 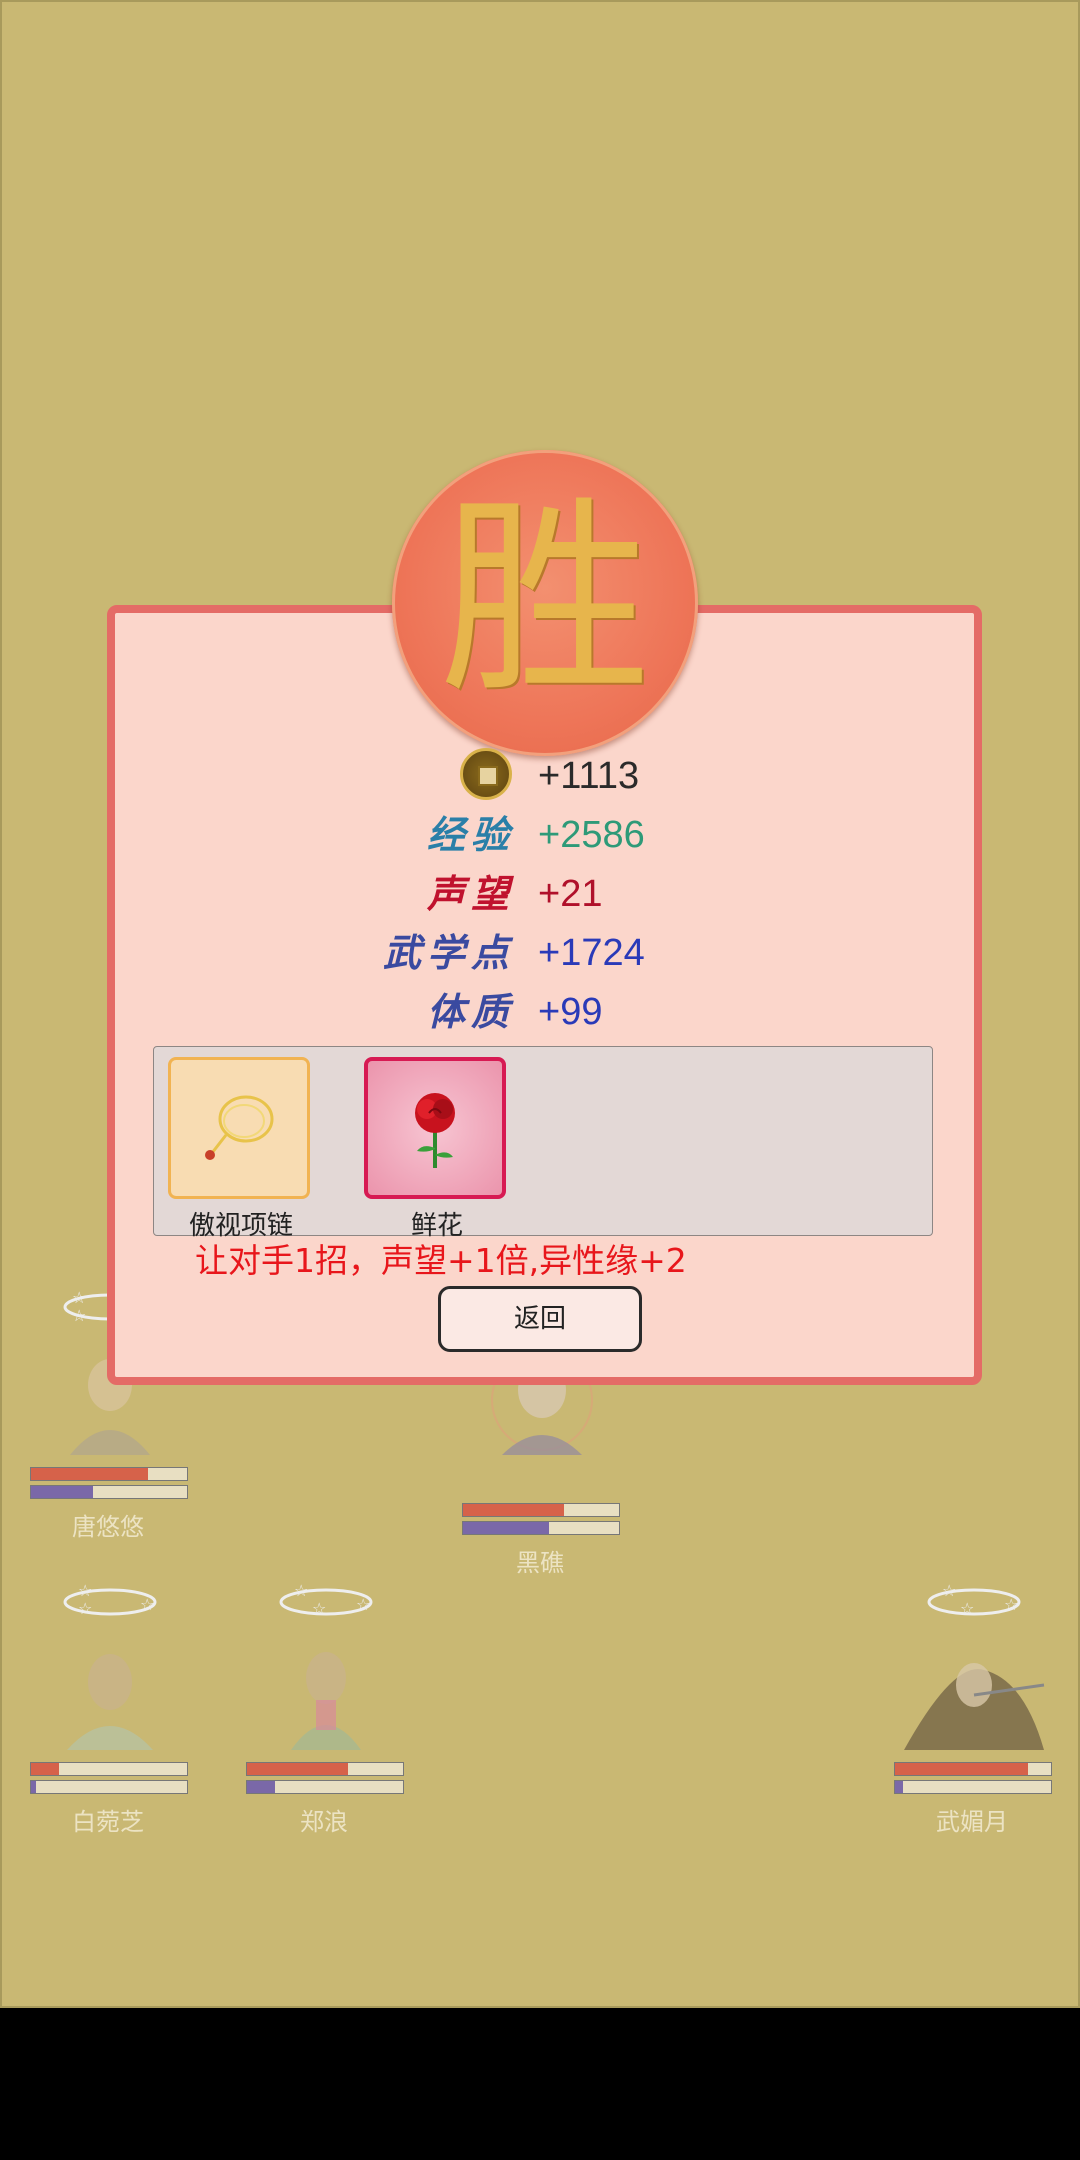 I want to click on reward-value: +1113, so click(x=589, y=776).